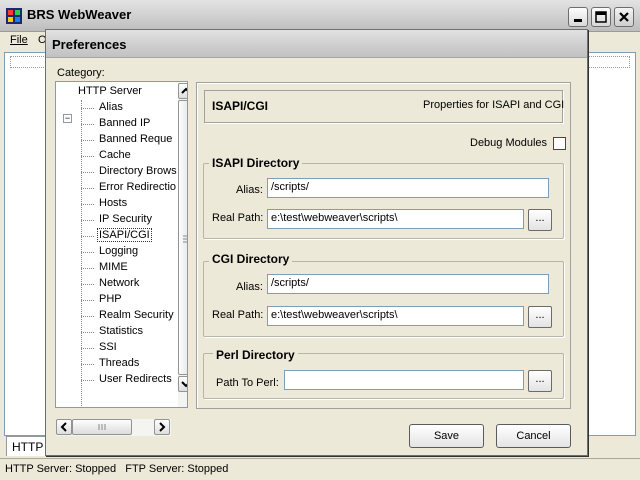 The image size is (640, 480). Describe the element at coordinates (578, 20) in the screenshot. I see `minimize-icon` at that location.